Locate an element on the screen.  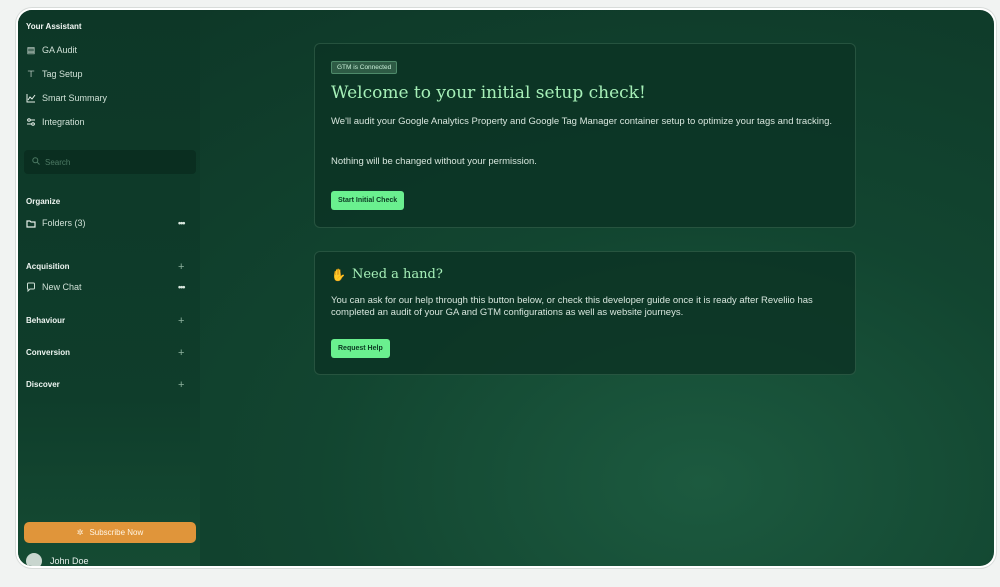
search-icon is located at coordinates (36, 162).